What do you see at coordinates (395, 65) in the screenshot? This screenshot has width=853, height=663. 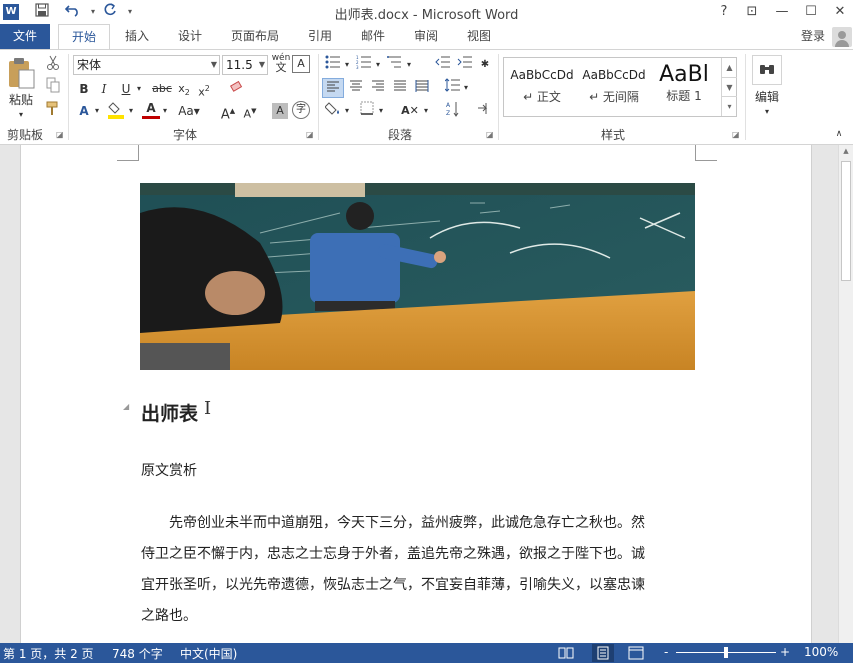 I see `multilevel-list-icon` at bounding box center [395, 65].